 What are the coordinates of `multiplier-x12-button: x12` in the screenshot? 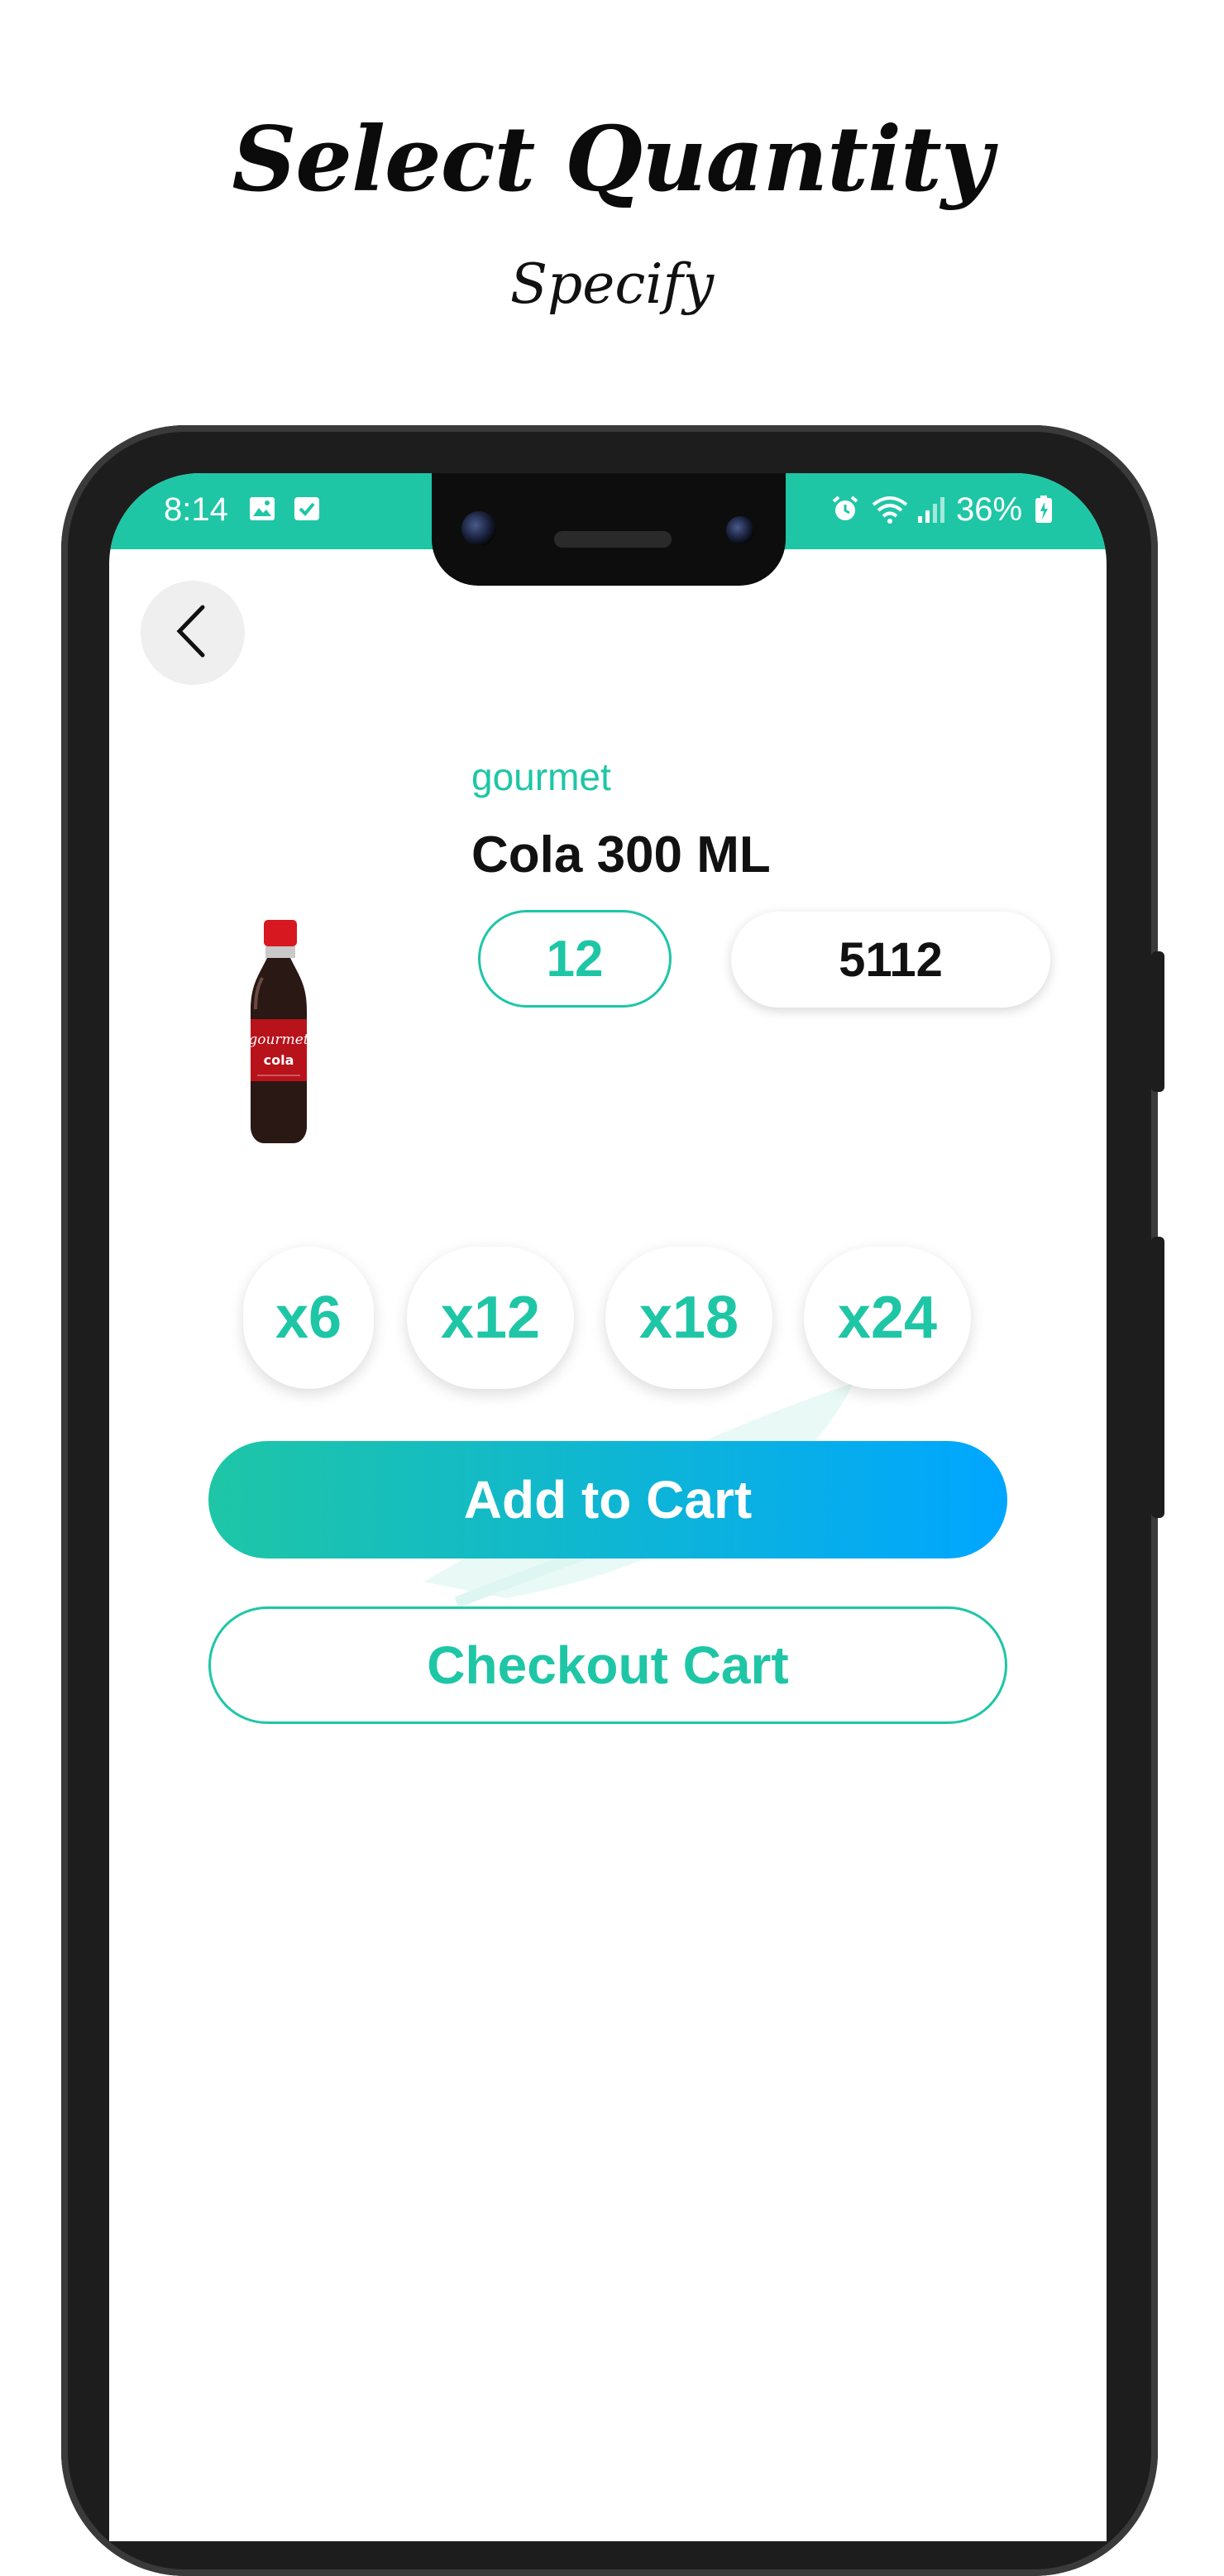 It's located at (490, 1318).